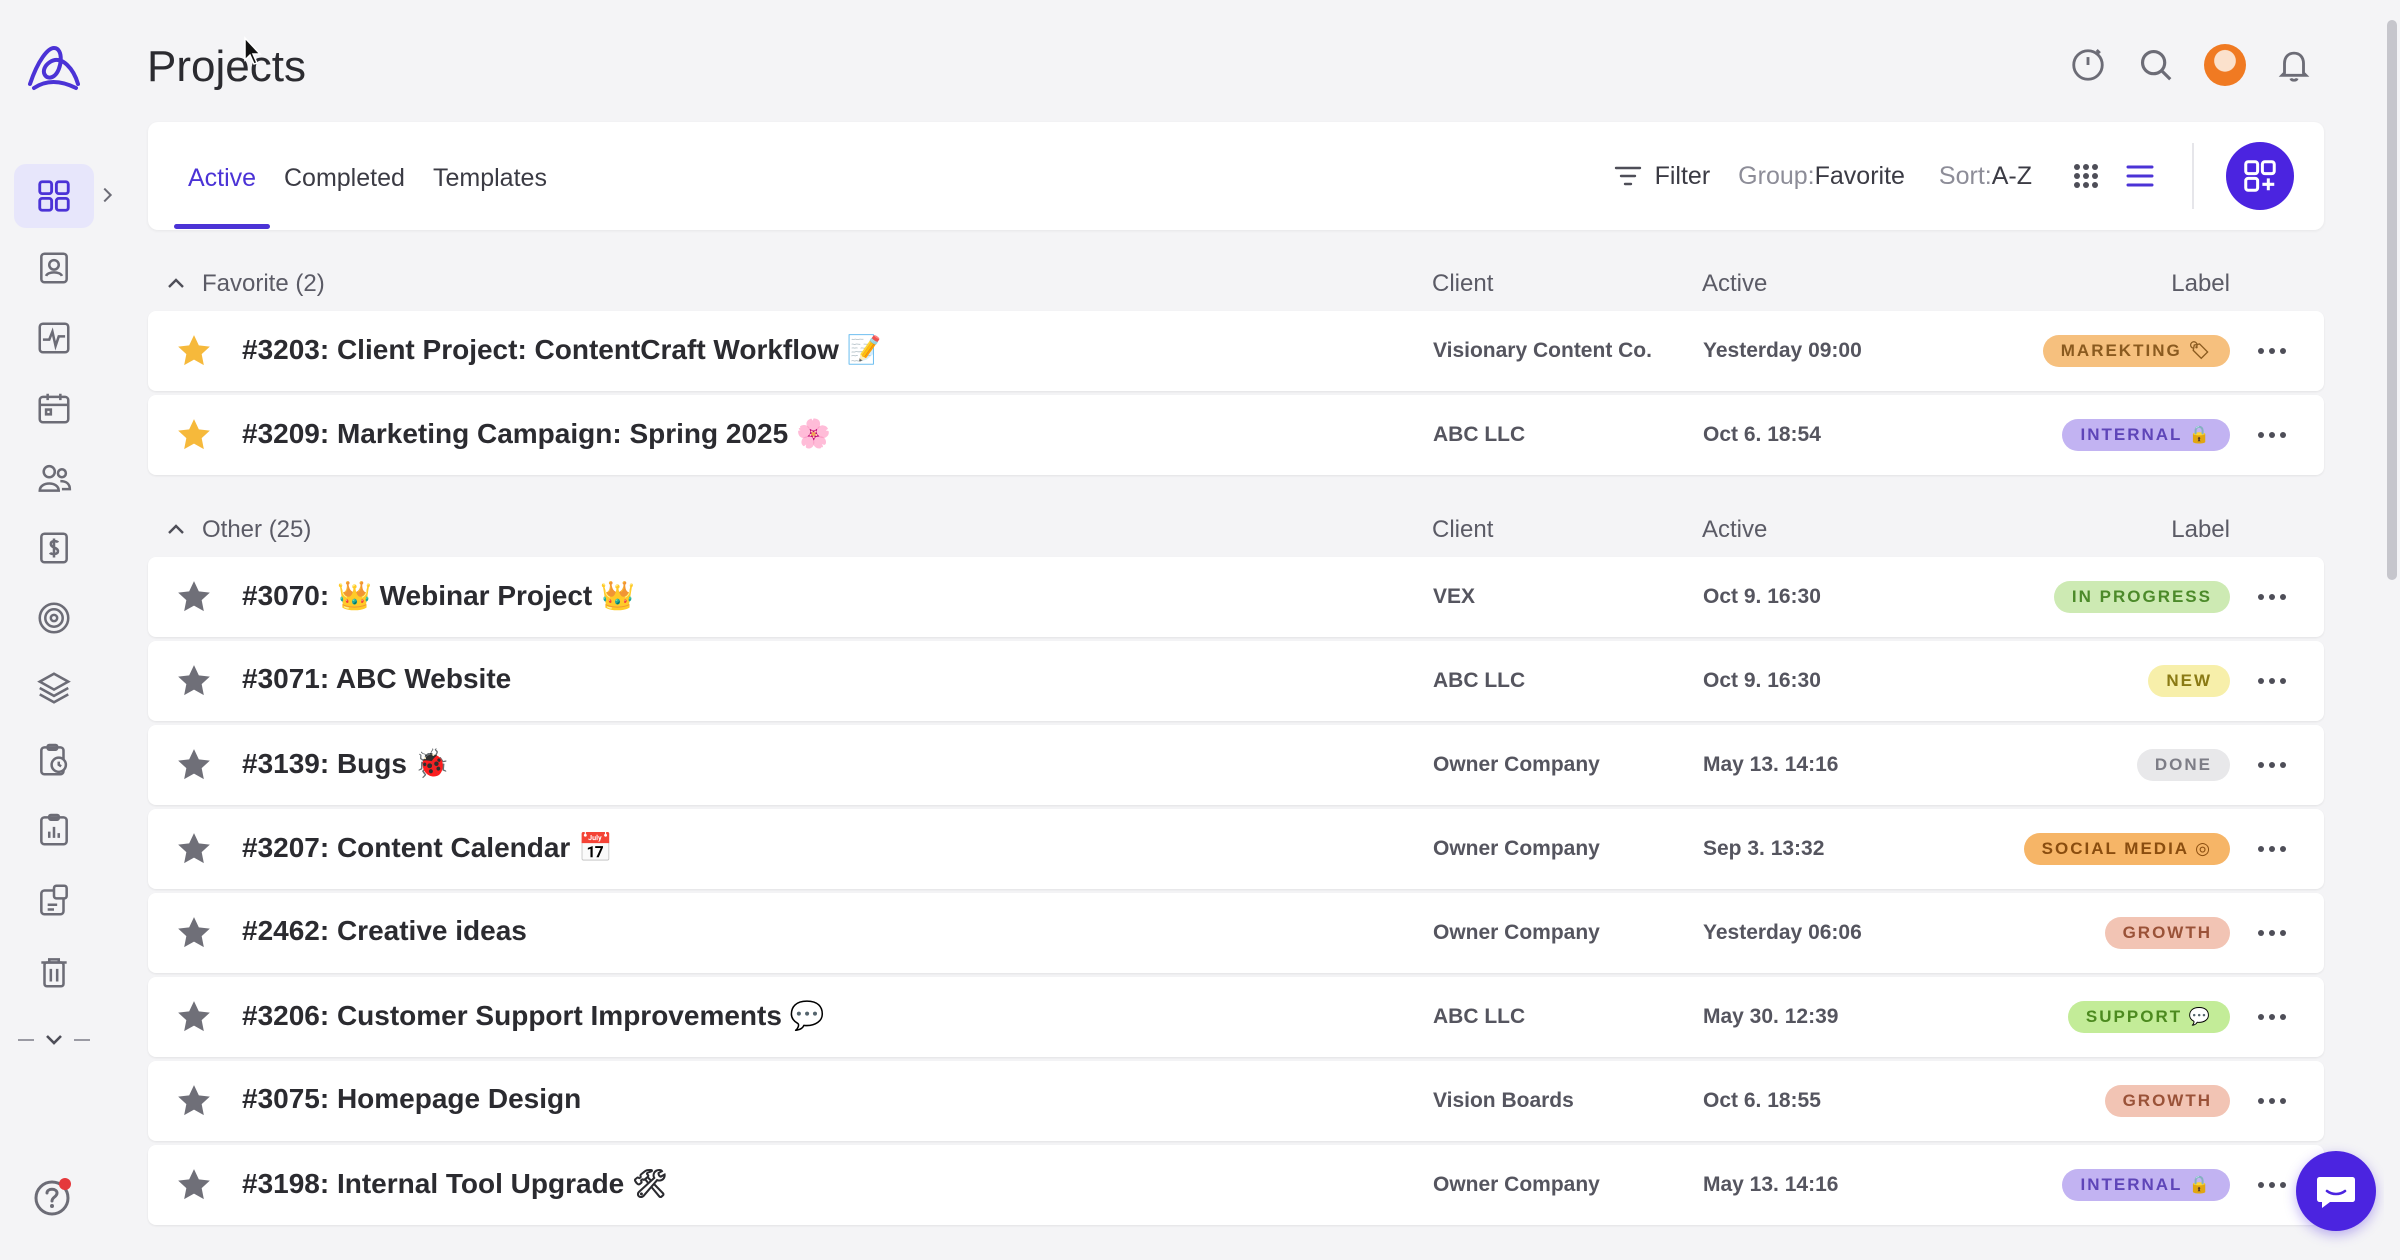  Describe the element at coordinates (376, 679) in the screenshot. I see `project-name: #3071: ABC Website` at that location.